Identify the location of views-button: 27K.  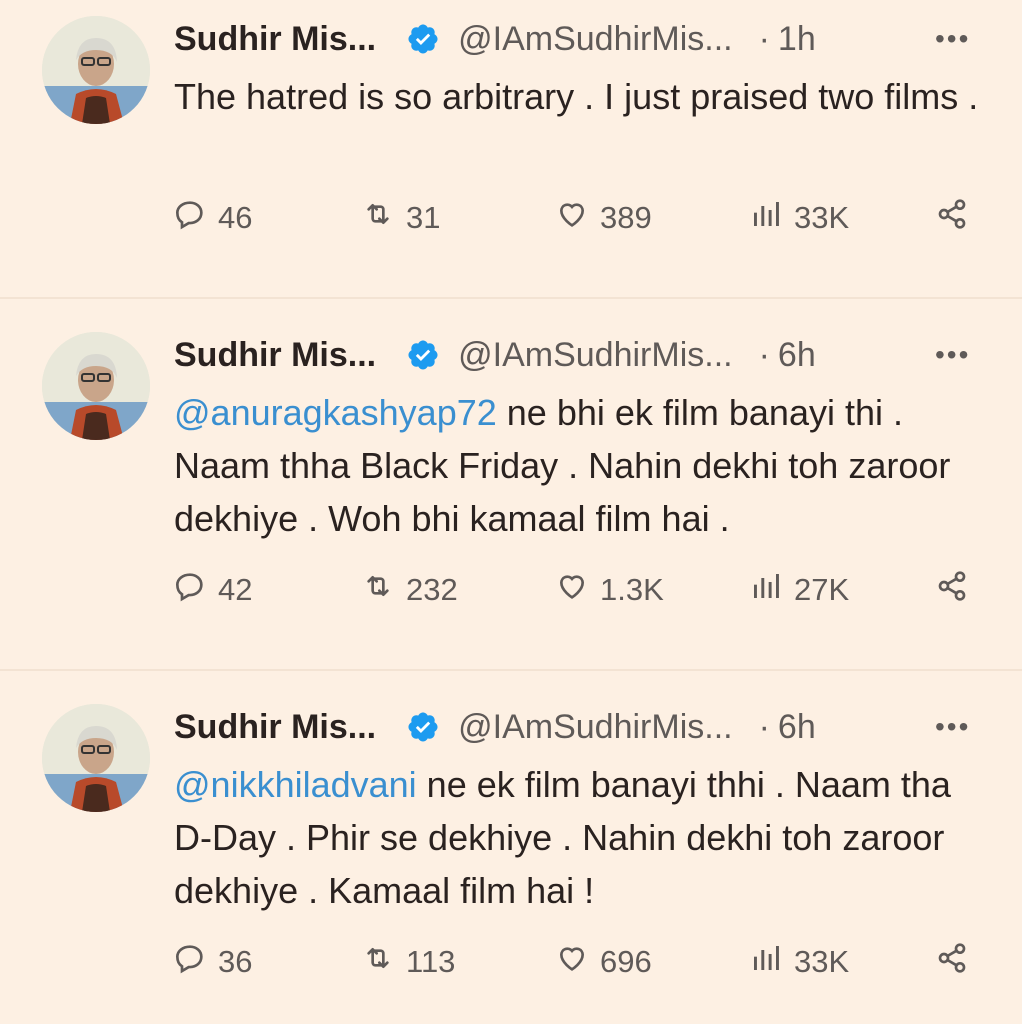
(799, 590).